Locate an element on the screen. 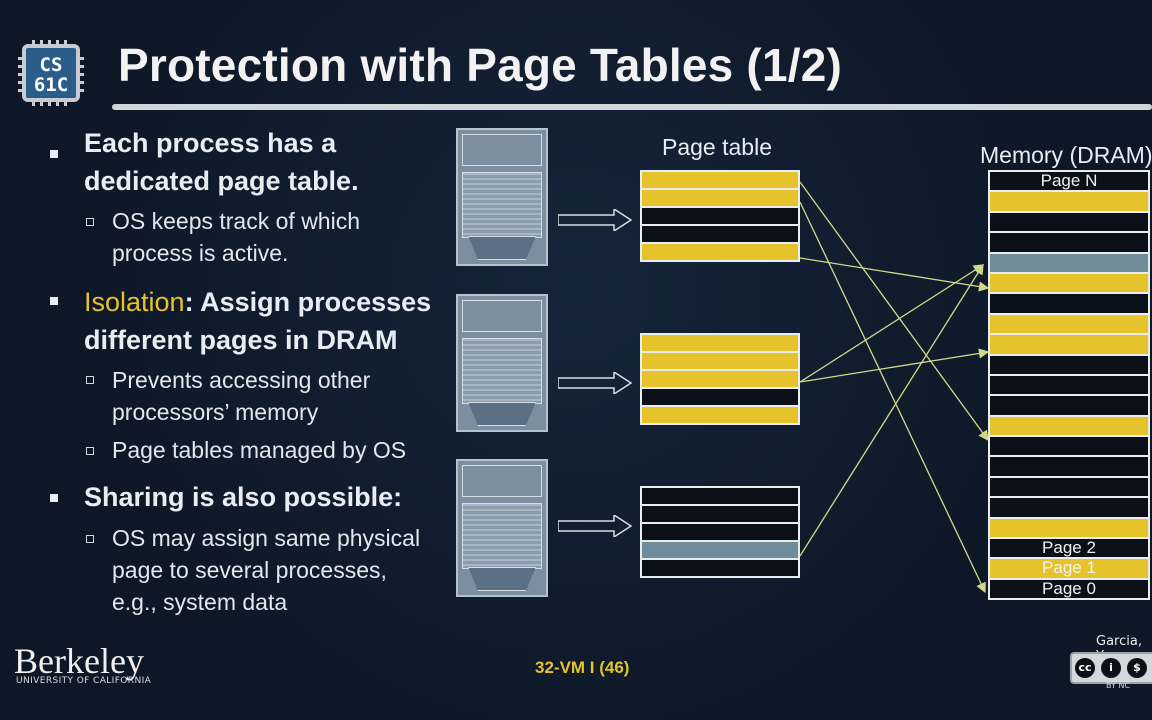 The image size is (1152, 720). creative-commons-badge: cc i $ is located at coordinates (1111, 668).